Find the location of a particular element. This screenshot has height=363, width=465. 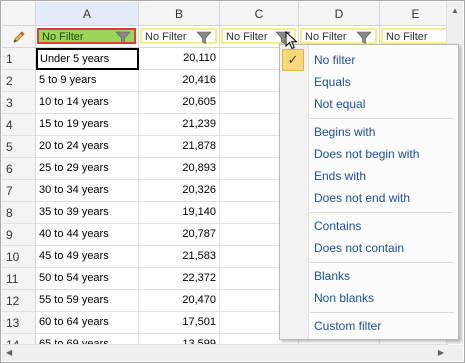

menu-item-not-equal: Not equal is located at coordinates (339, 104).